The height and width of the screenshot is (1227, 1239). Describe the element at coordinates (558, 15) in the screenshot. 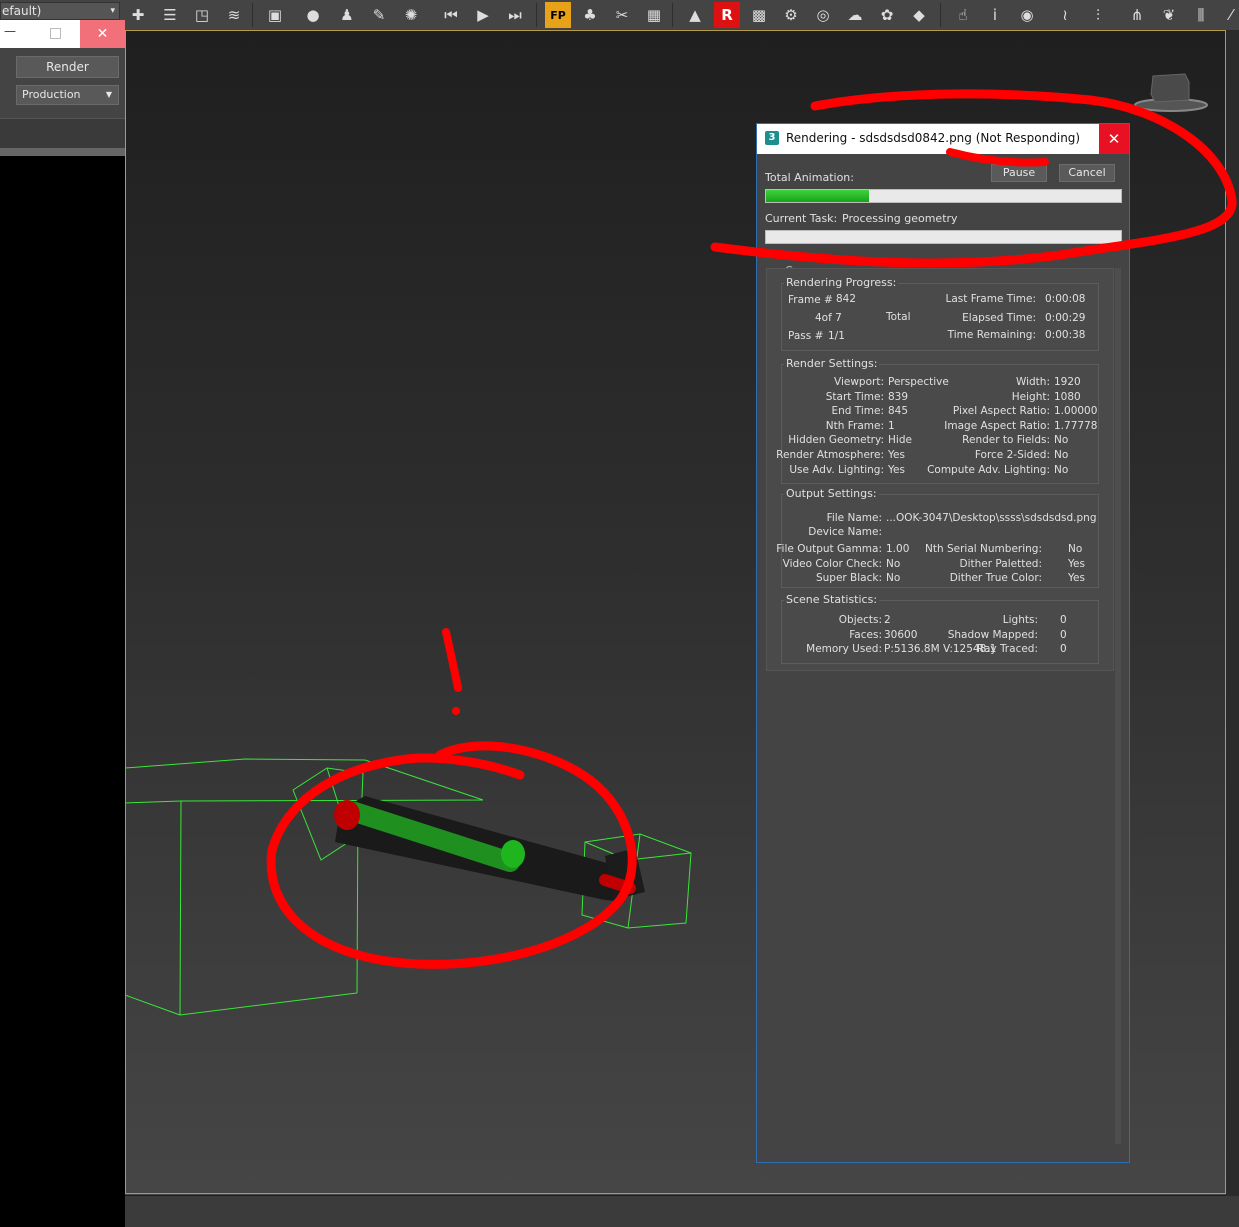

I see `fp-icon: FP` at that location.